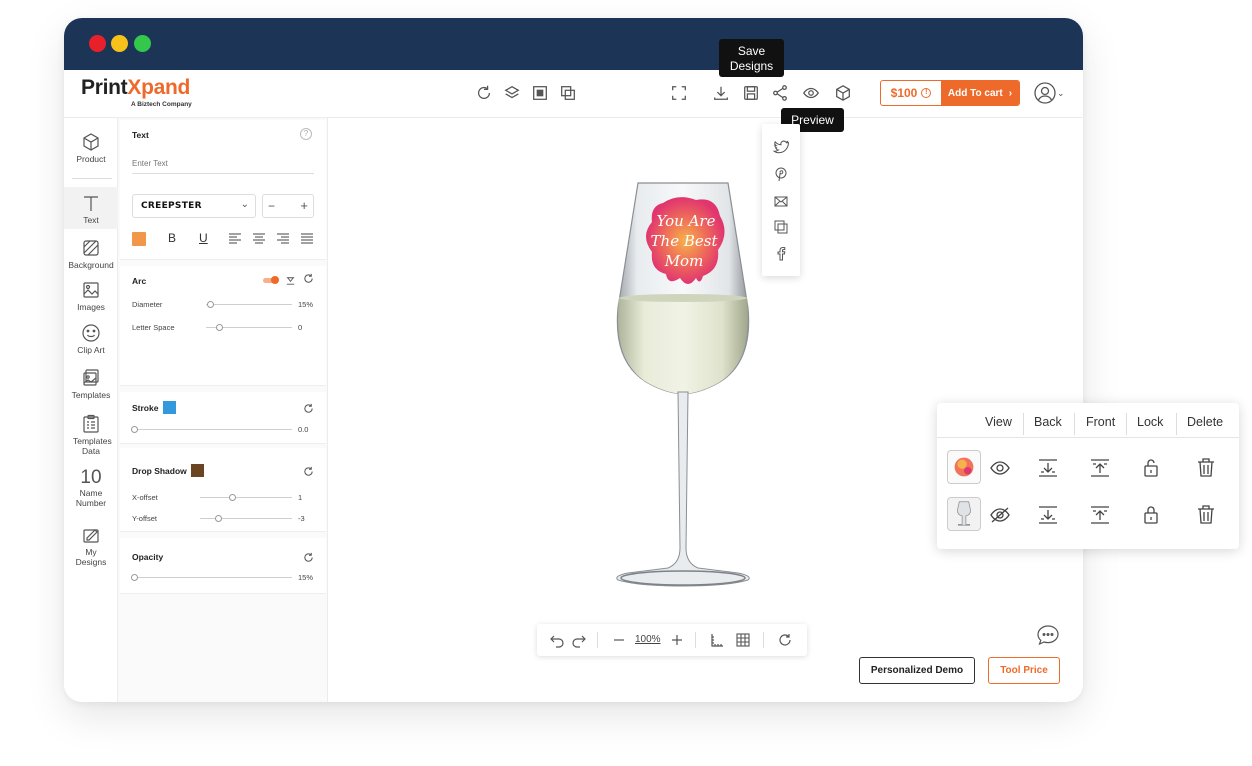  Describe the element at coordinates (197, 470) in the screenshot. I see `shadow-color-swatch` at that location.